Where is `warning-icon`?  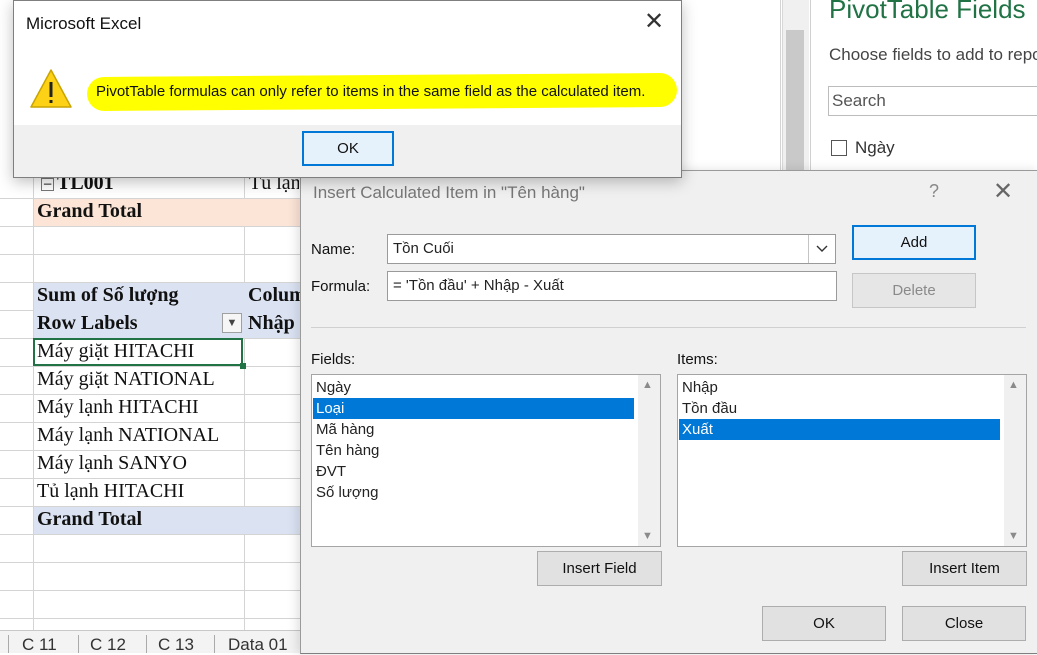
warning-icon is located at coordinates (51, 88).